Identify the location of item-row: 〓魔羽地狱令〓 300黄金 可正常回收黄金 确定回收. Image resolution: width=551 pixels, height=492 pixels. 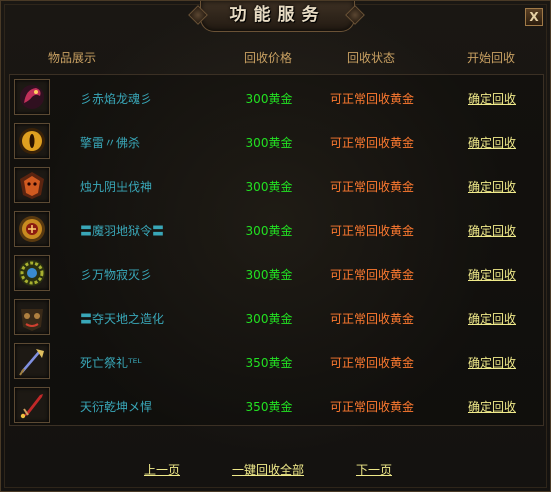
(276, 229).